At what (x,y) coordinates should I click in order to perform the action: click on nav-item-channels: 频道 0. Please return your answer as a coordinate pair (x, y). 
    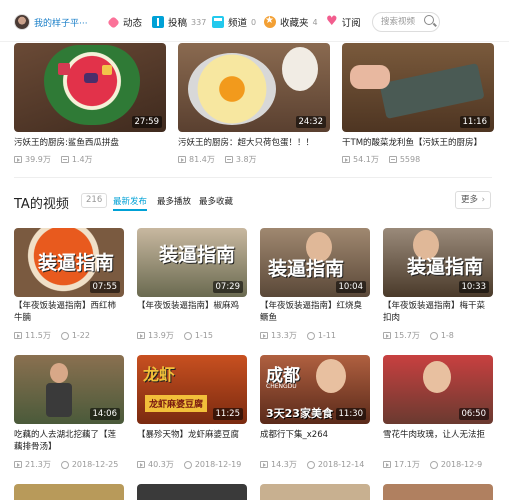
    Looking at the image, I should click on (234, 22).